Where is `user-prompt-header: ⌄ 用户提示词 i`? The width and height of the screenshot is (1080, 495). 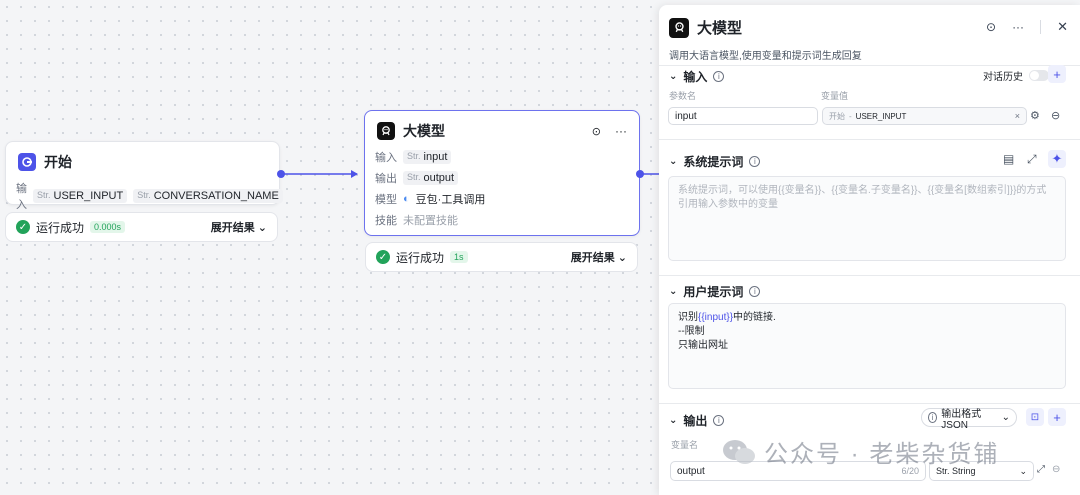
user-prompt-header: ⌄ 用户提示词 i is located at coordinates (715, 291).